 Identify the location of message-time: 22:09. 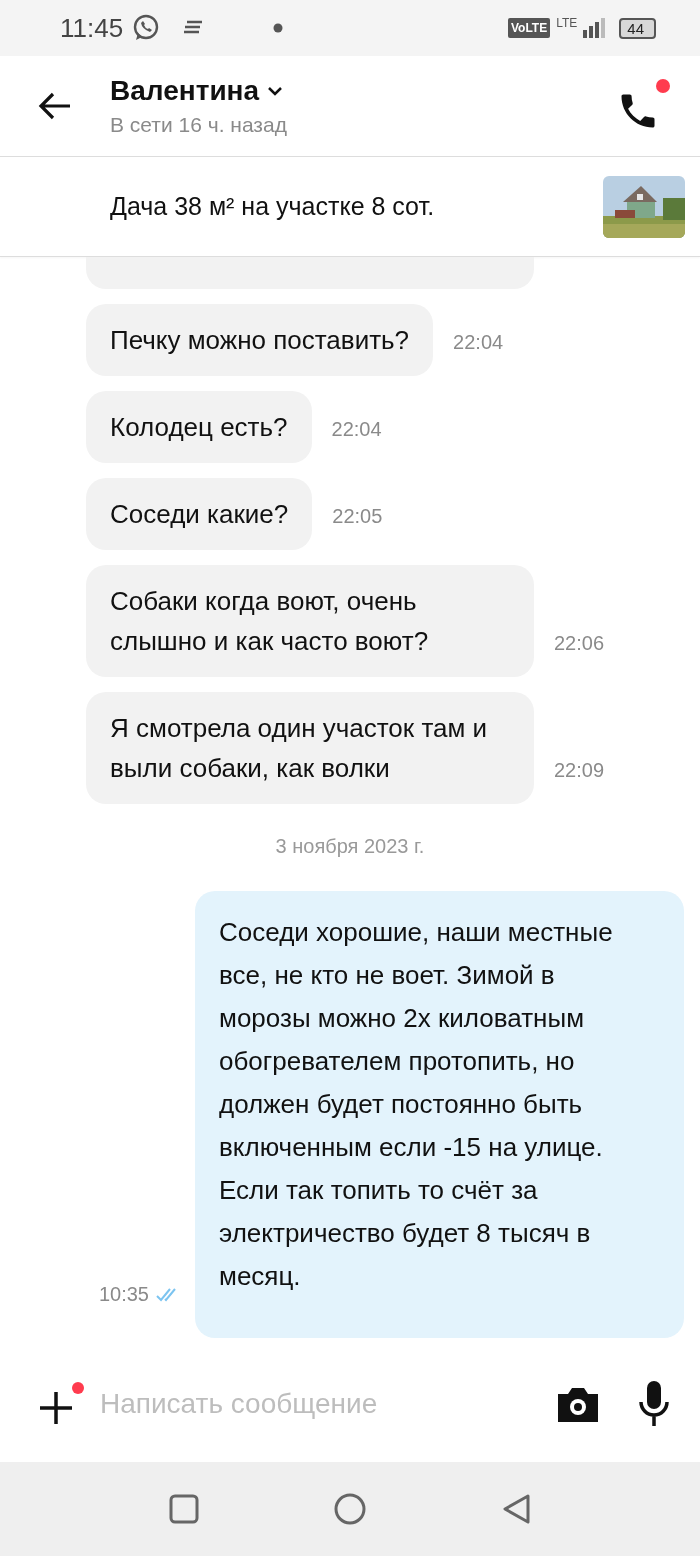
(579, 771).